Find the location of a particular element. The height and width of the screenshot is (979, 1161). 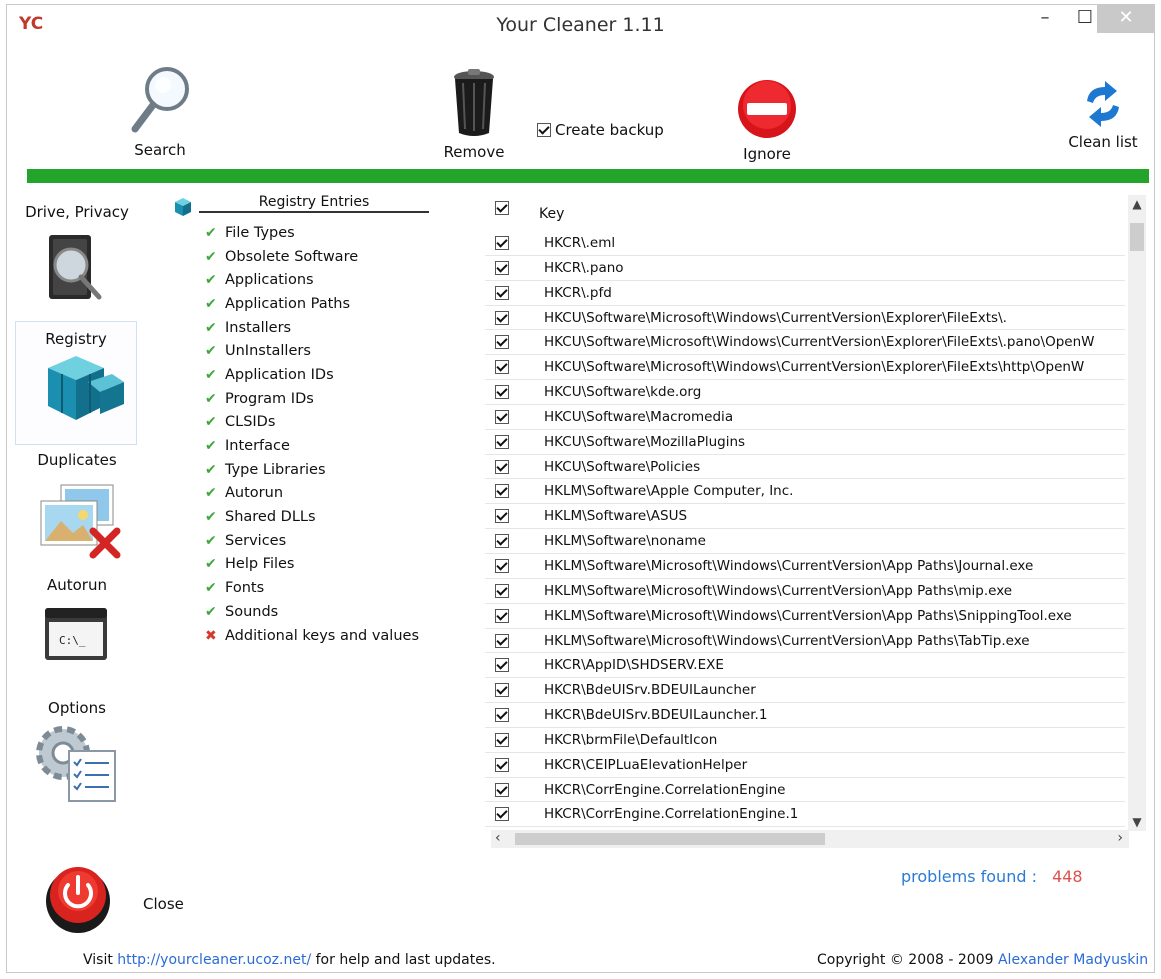

scroll-down-icon: ▼ is located at coordinates (1137, 822).